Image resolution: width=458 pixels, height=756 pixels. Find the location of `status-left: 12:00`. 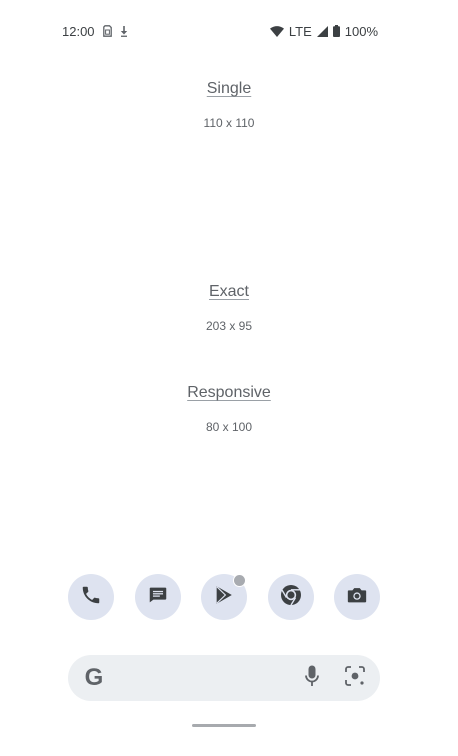

status-left: 12:00 is located at coordinates (95, 31).